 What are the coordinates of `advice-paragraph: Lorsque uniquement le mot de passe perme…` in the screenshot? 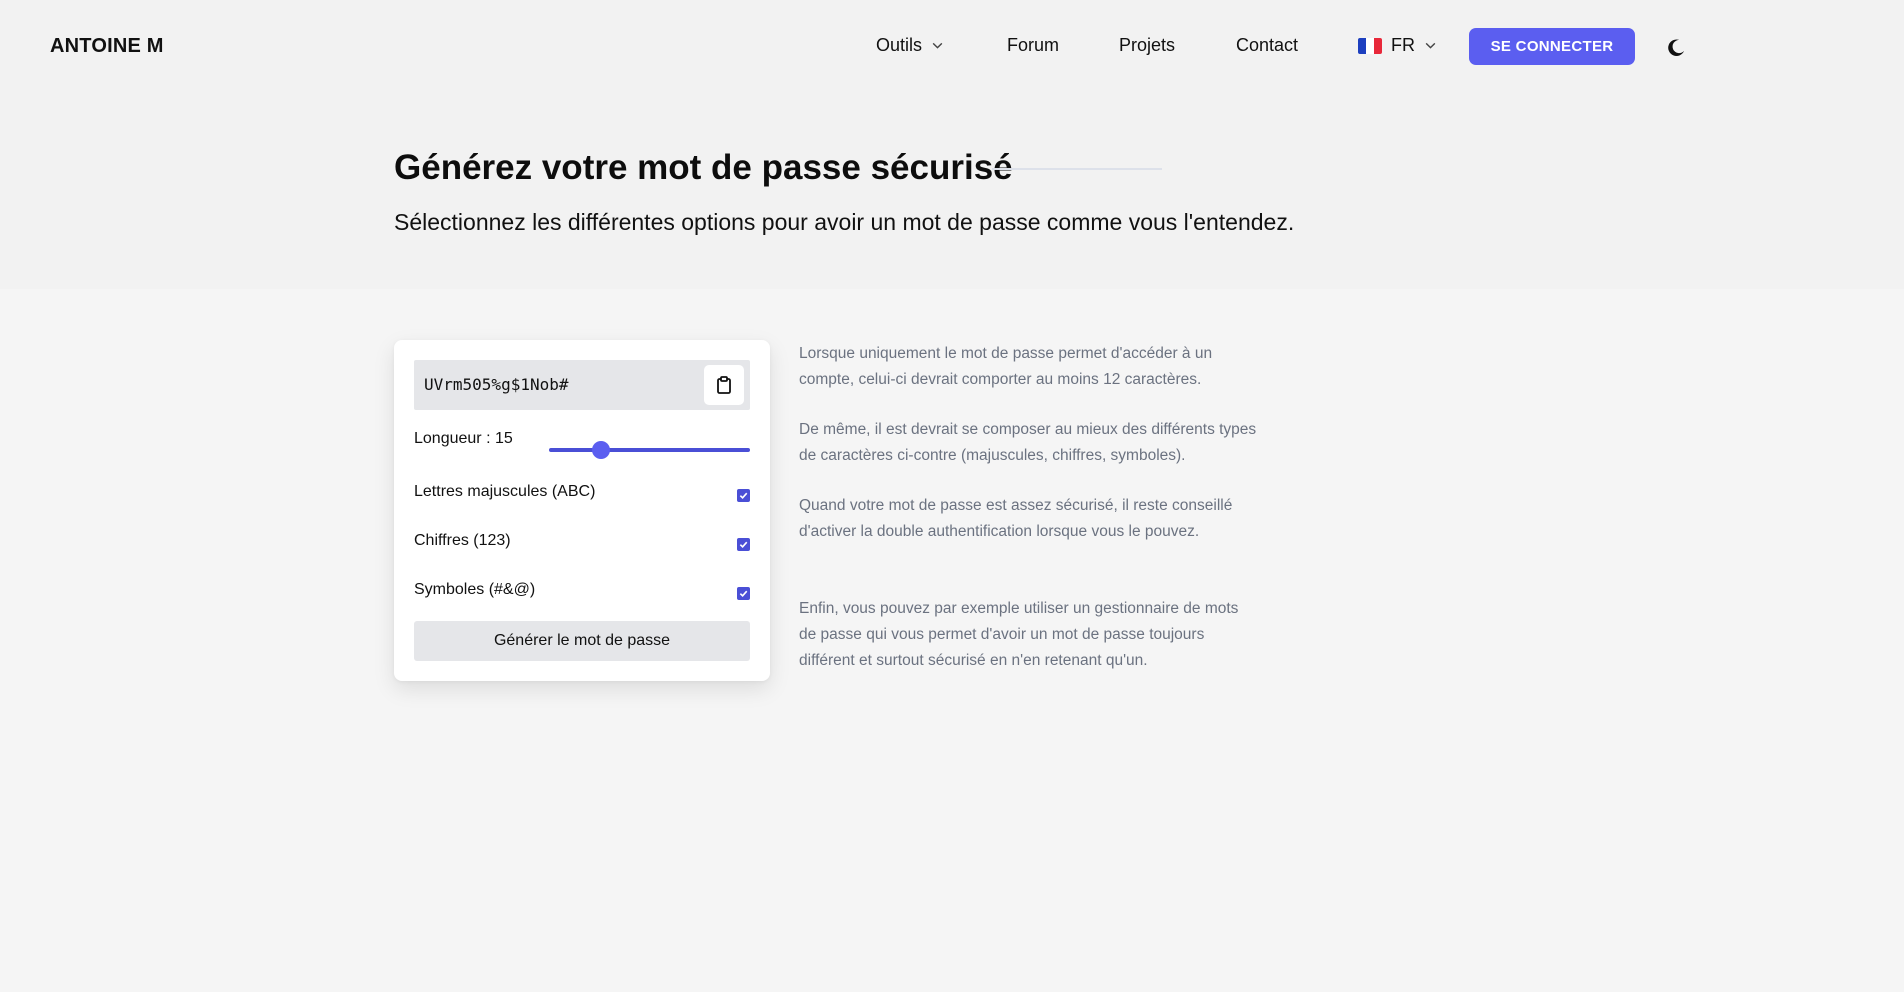 It's located at (1006, 366).